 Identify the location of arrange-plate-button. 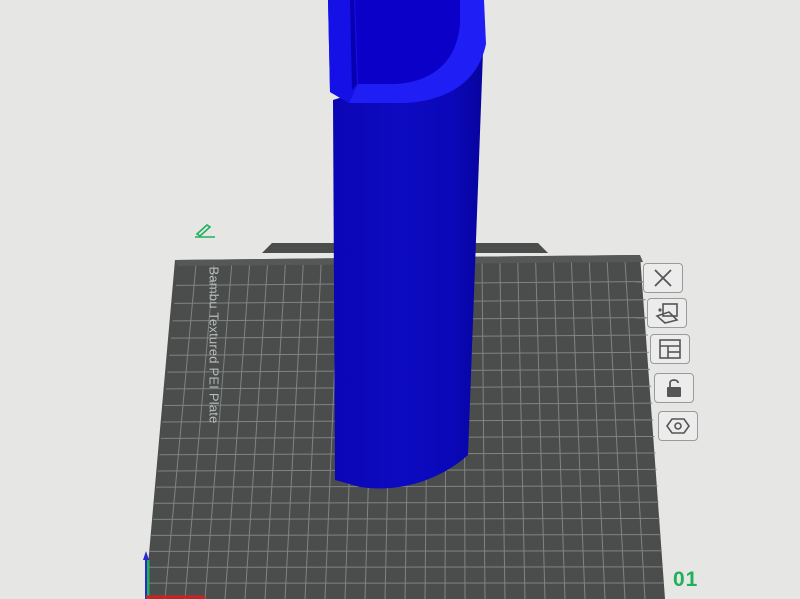
(670, 349).